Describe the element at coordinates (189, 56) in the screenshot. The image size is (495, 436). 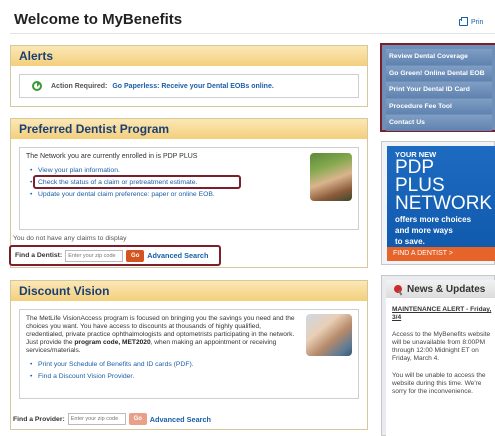
I see `alerts-title: Alerts` at that location.